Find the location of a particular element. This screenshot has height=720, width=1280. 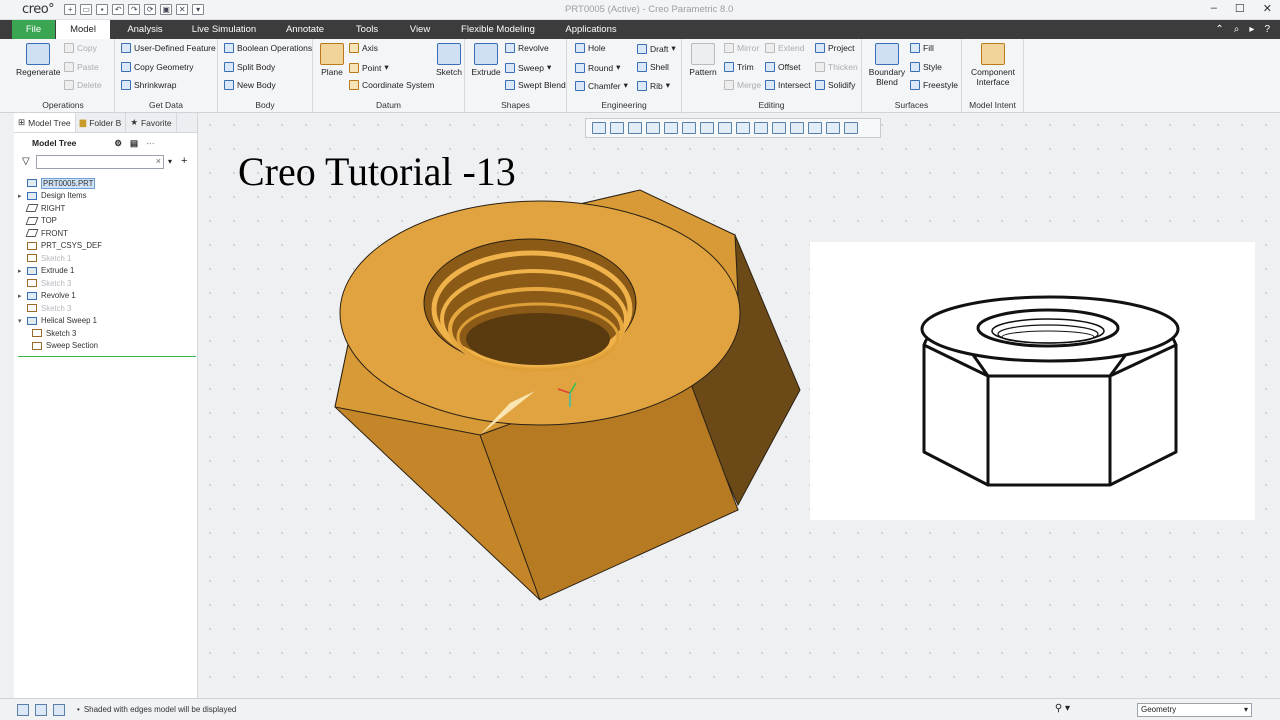

chamfer-button: Chamfer ▾ is located at coordinates (601, 85).